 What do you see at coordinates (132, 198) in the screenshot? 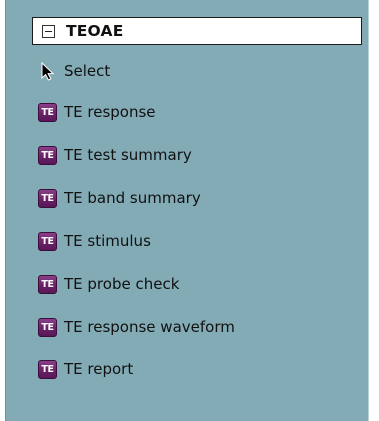
I see `tool-item-label: TE band summary` at bounding box center [132, 198].